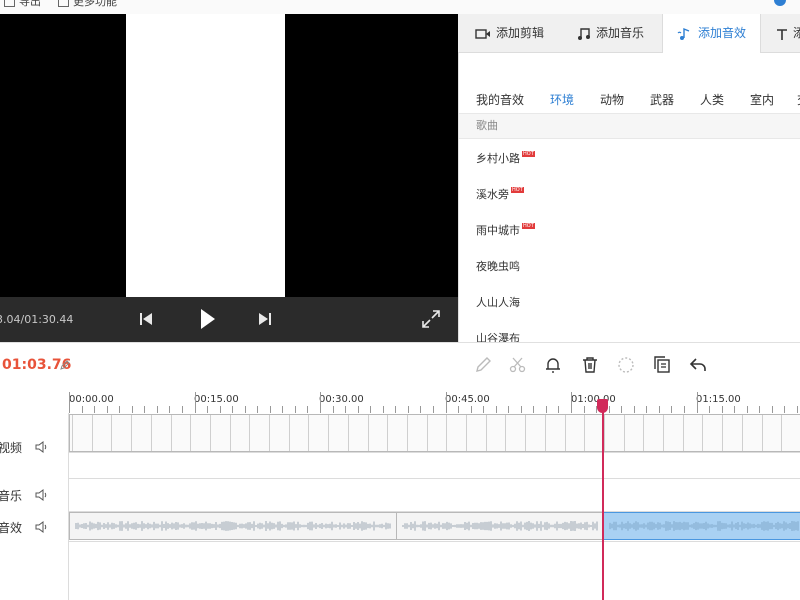 The height and width of the screenshot is (600, 800). What do you see at coordinates (562, 99) in the screenshot?
I see `category-environment: 环境` at bounding box center [562, 99].